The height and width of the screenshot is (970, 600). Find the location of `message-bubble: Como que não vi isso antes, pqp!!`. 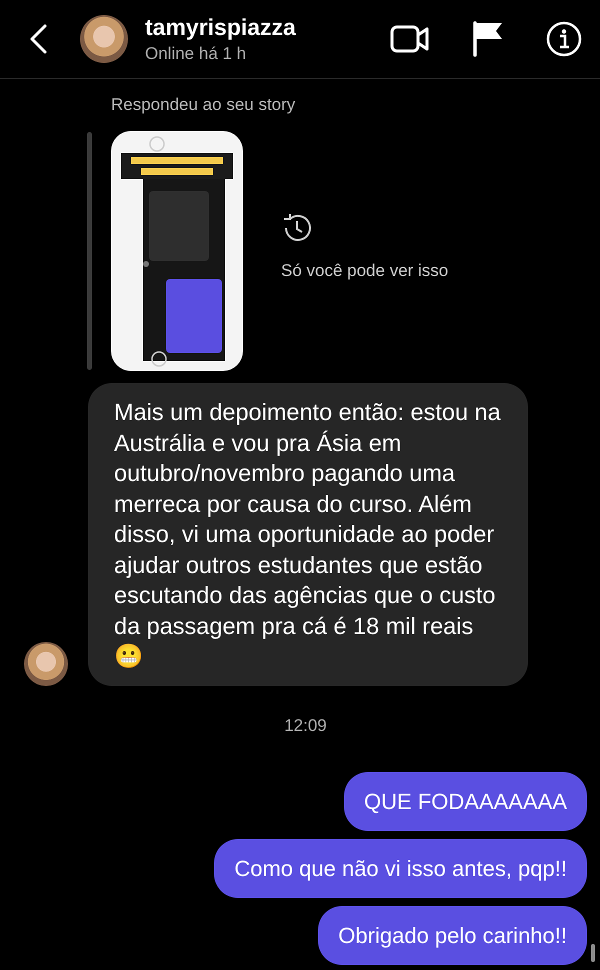

message-bubble: Como que não vi isso antes, pqp!! is located at coordinates (400, 868).